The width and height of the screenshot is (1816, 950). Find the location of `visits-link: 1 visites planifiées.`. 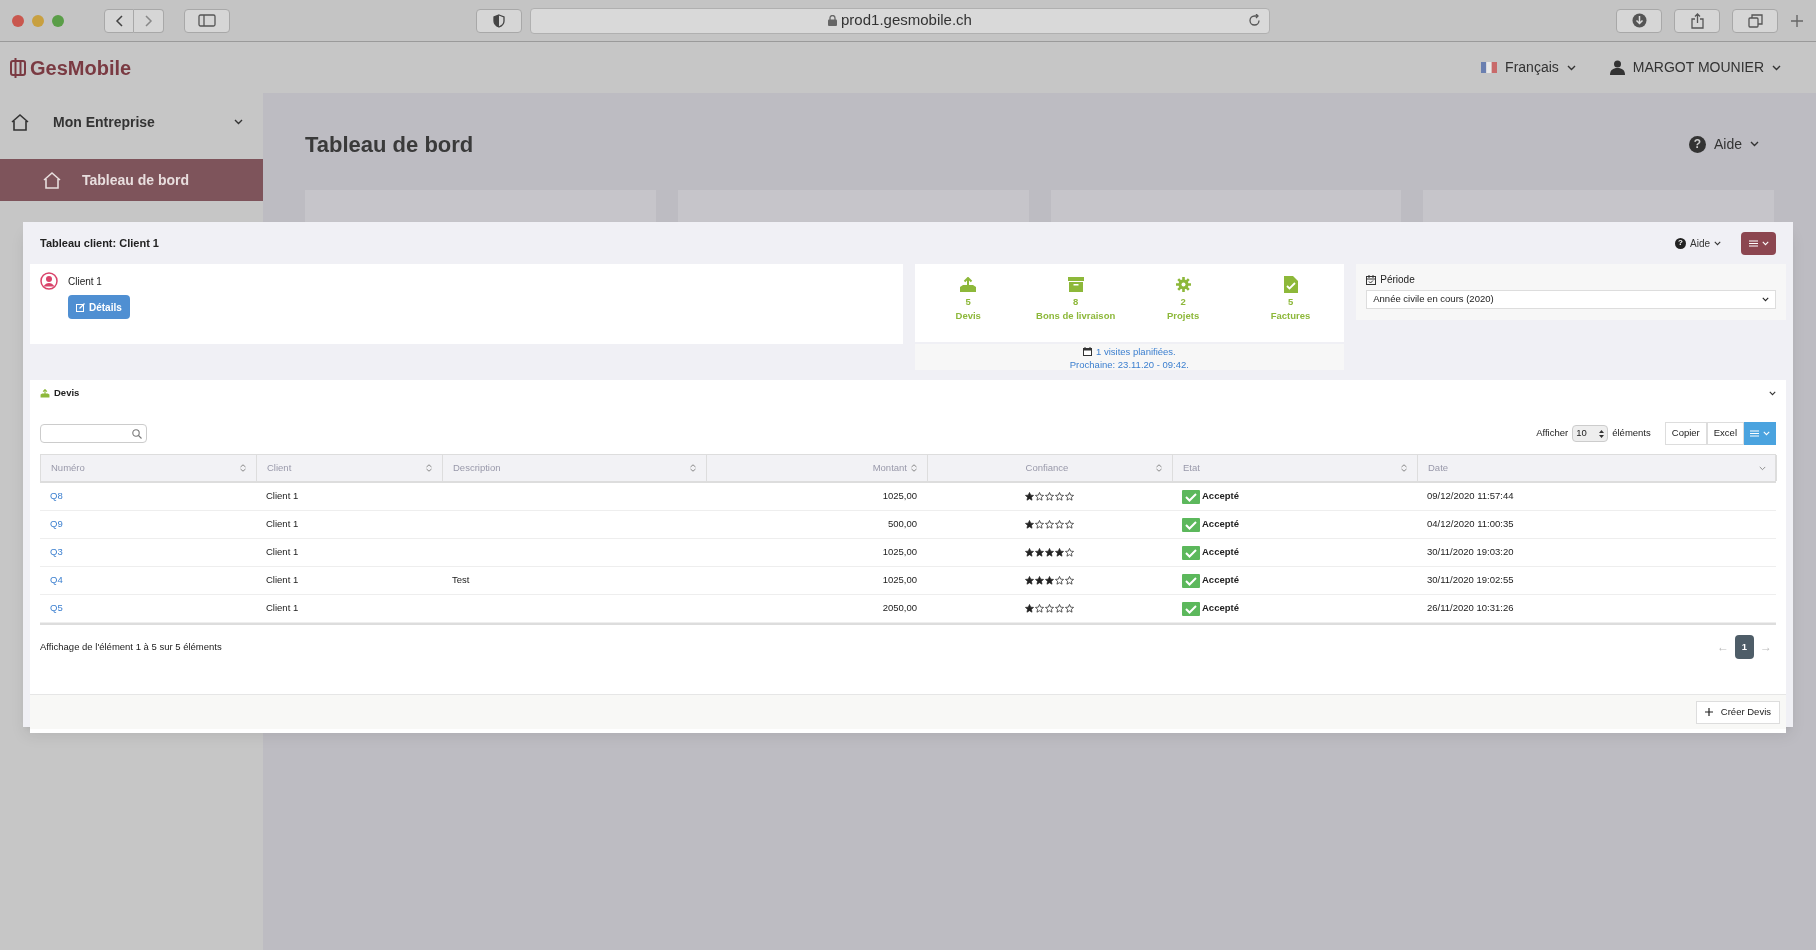

visits-link: 1 visites planifiées. is located at coordinates (1136, 351).